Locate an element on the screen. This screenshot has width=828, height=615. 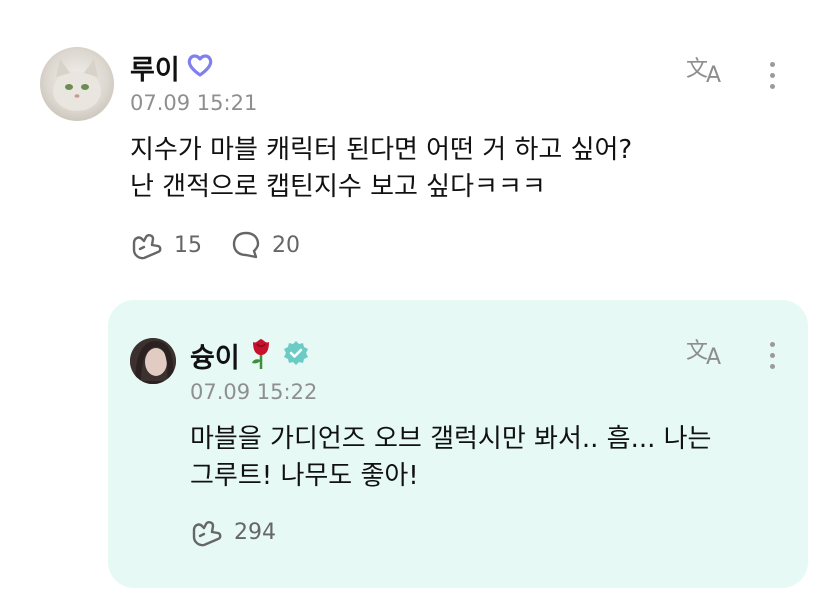
author-row: 루이 is located at coordinates (172, 67).